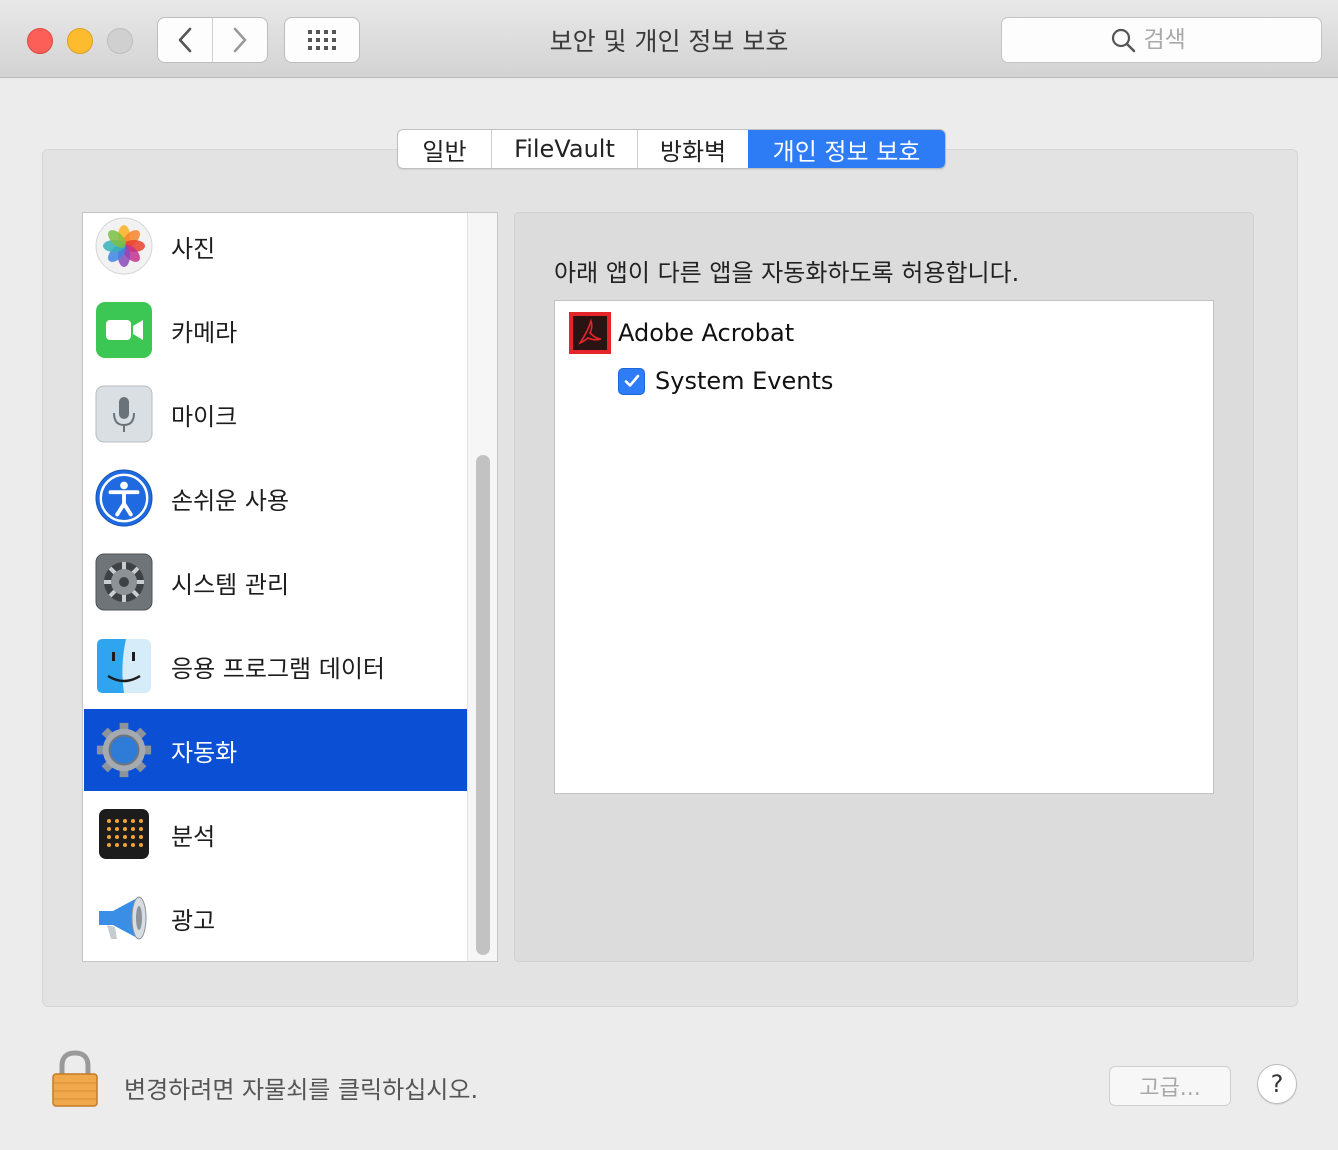 The width and height of the screenshot is (1338, 1150). I want to click on navigation-buttons, so click(212, 40).